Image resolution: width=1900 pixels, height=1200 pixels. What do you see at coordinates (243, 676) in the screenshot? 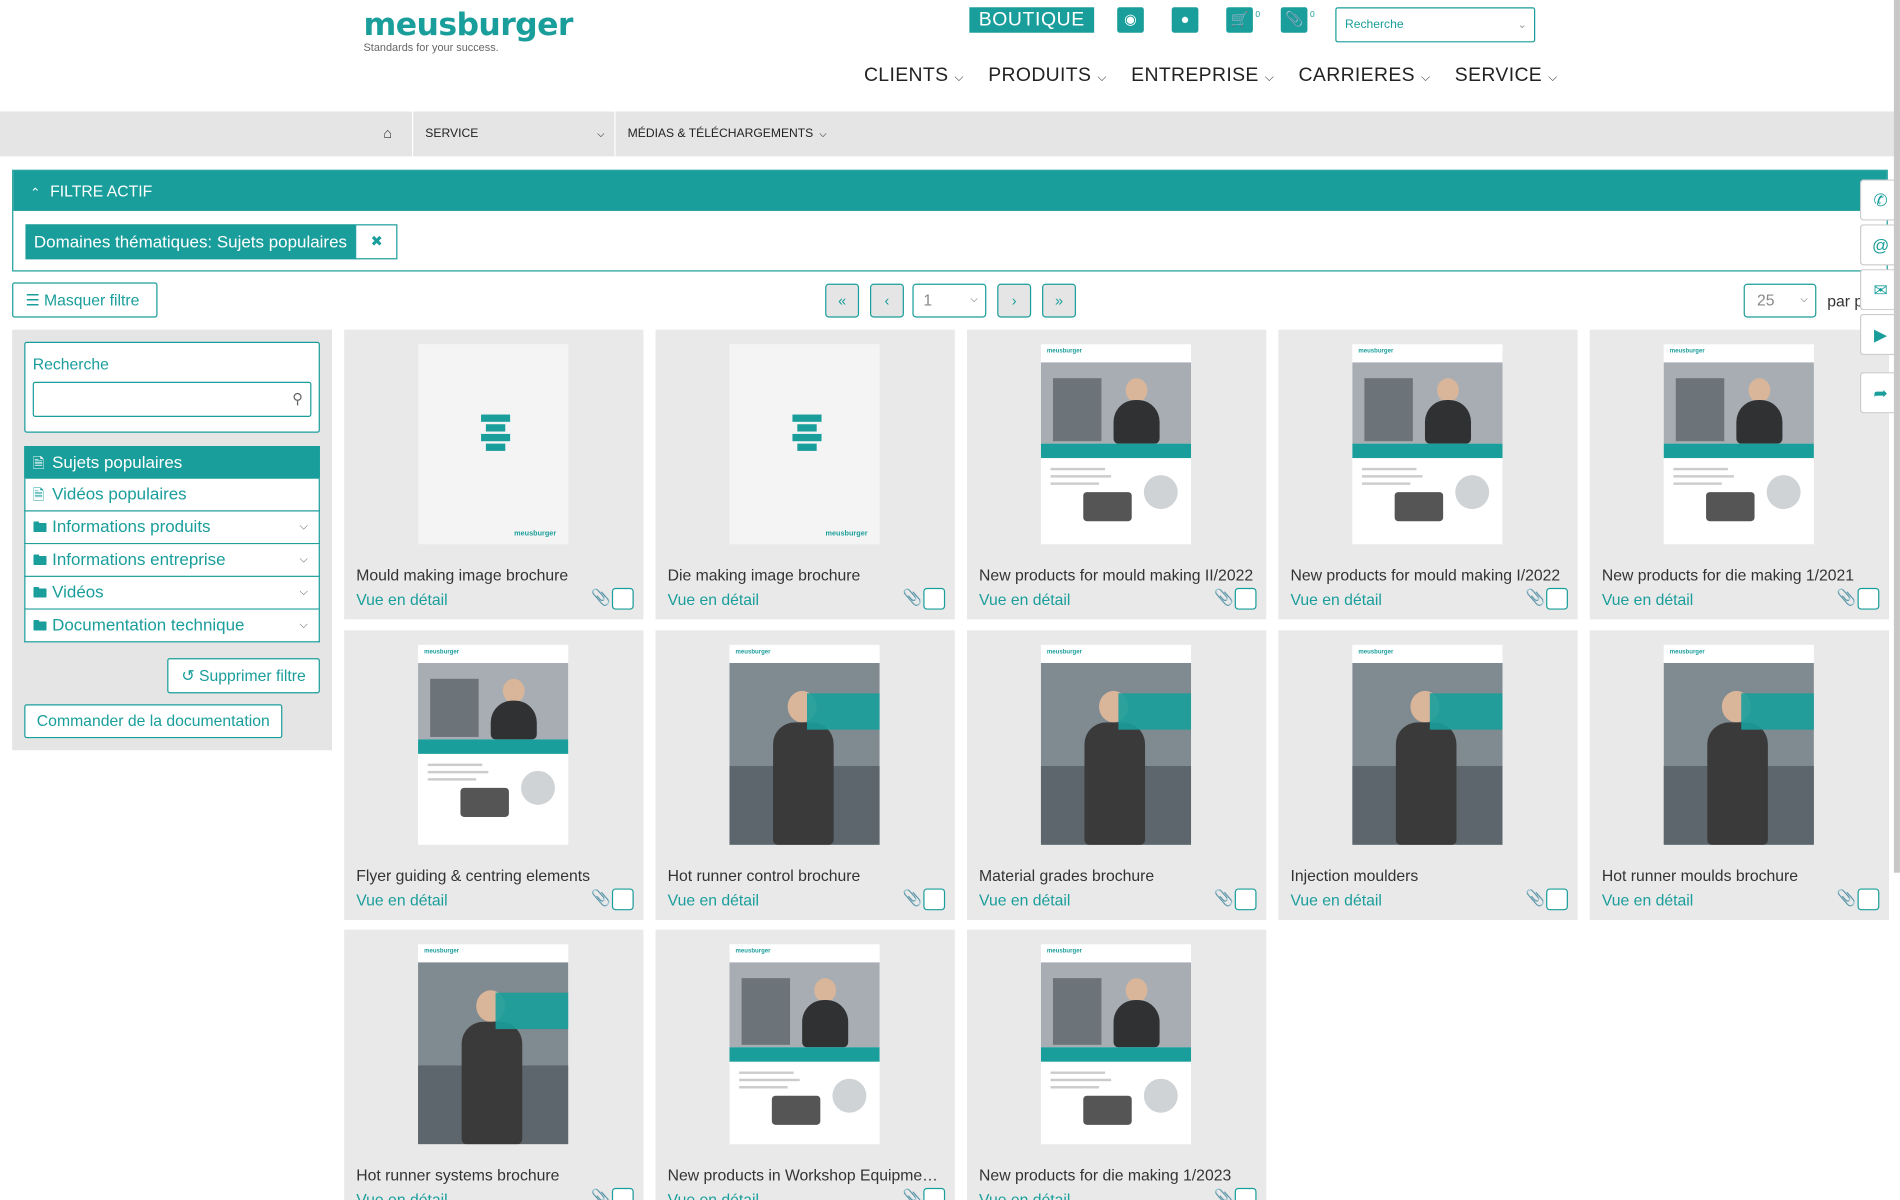
I see `remove-filter-button: ↺ Supprimer filtre` at bounding box center [243, 676].